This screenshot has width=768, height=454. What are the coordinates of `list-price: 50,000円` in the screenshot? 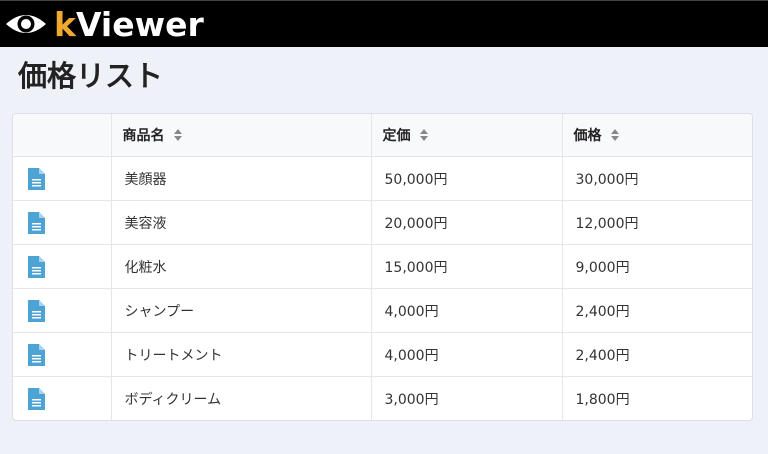 It's located at (416, 179).